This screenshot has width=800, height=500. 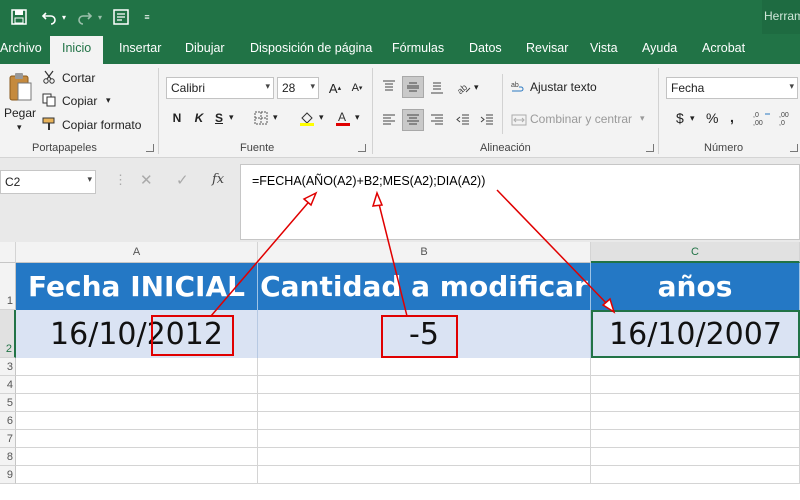 I want to click on orientation-dropdown-icon: ▾, so click(x=476, y=87).